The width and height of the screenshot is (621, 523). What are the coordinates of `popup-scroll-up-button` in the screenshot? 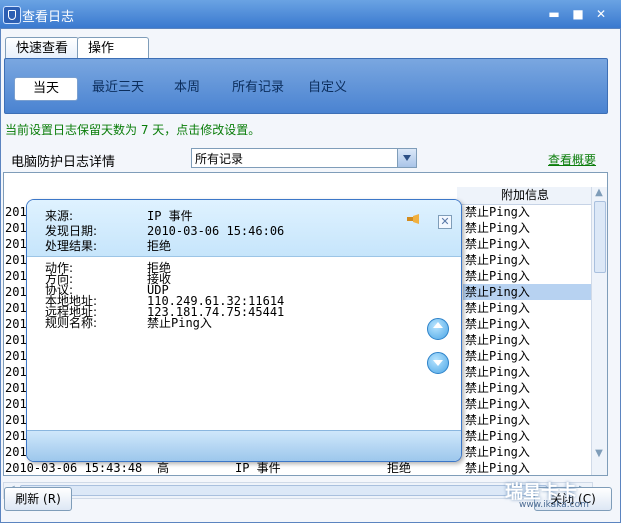 It's located at (438, 329).